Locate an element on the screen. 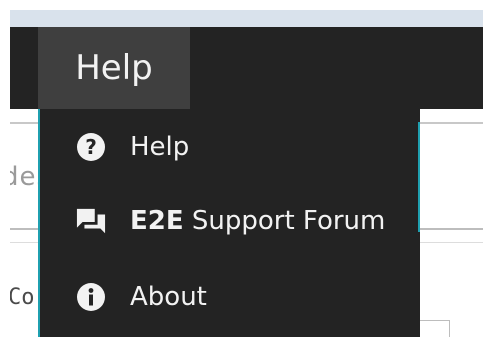 The width and height of the screenshot is (483, 337). background-partial-label: Co is located at coordinates (22, 297).